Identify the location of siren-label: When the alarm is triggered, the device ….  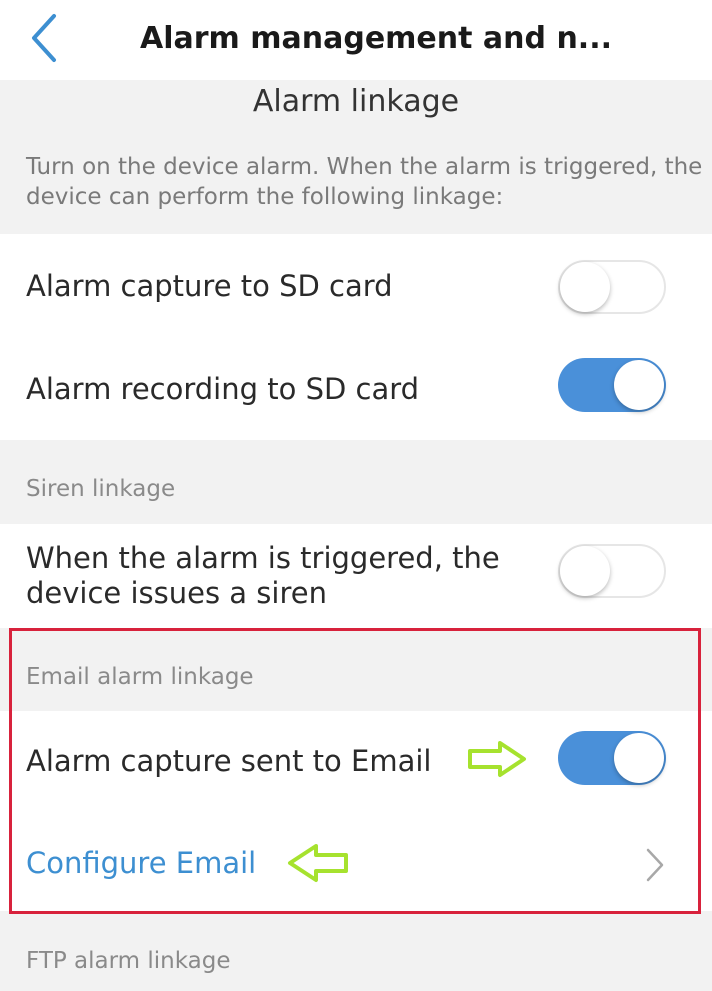
(263, 575).